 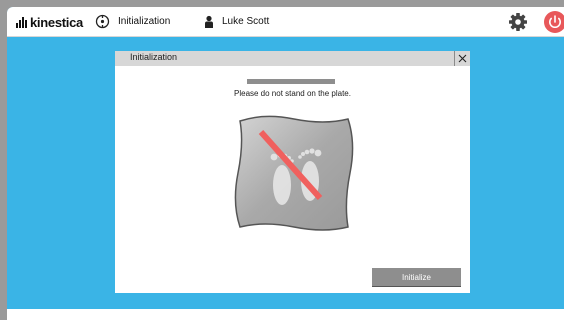 What do you see at coordinates (285, 314) in the screenshot?
I see `bottom-bar` at bounding box center [285, 314].